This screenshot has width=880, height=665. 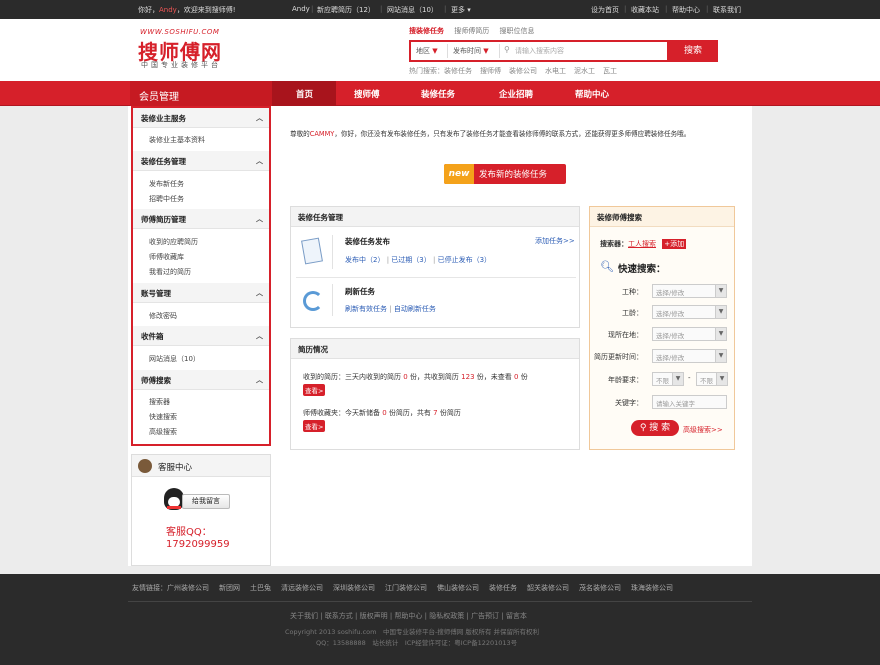 What do you see at coordinates (461, 10) in the screenshot?
I see `more-menu: 更多 ▾` at bounding box center [461, 10].